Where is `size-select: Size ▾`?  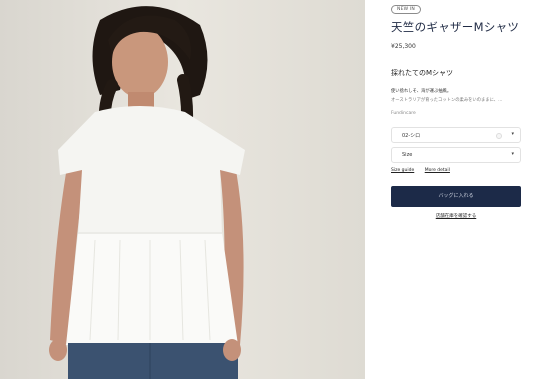
size-select: Size ▾ is located at coordinates (456, 155).